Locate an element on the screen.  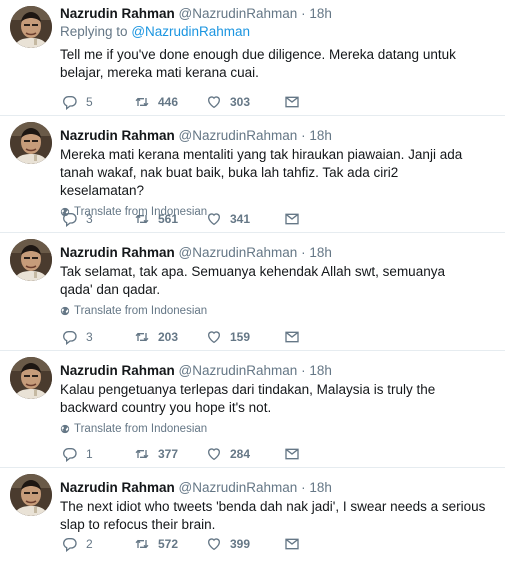
retweet-button: 572 is located at coordinates (170, 544).